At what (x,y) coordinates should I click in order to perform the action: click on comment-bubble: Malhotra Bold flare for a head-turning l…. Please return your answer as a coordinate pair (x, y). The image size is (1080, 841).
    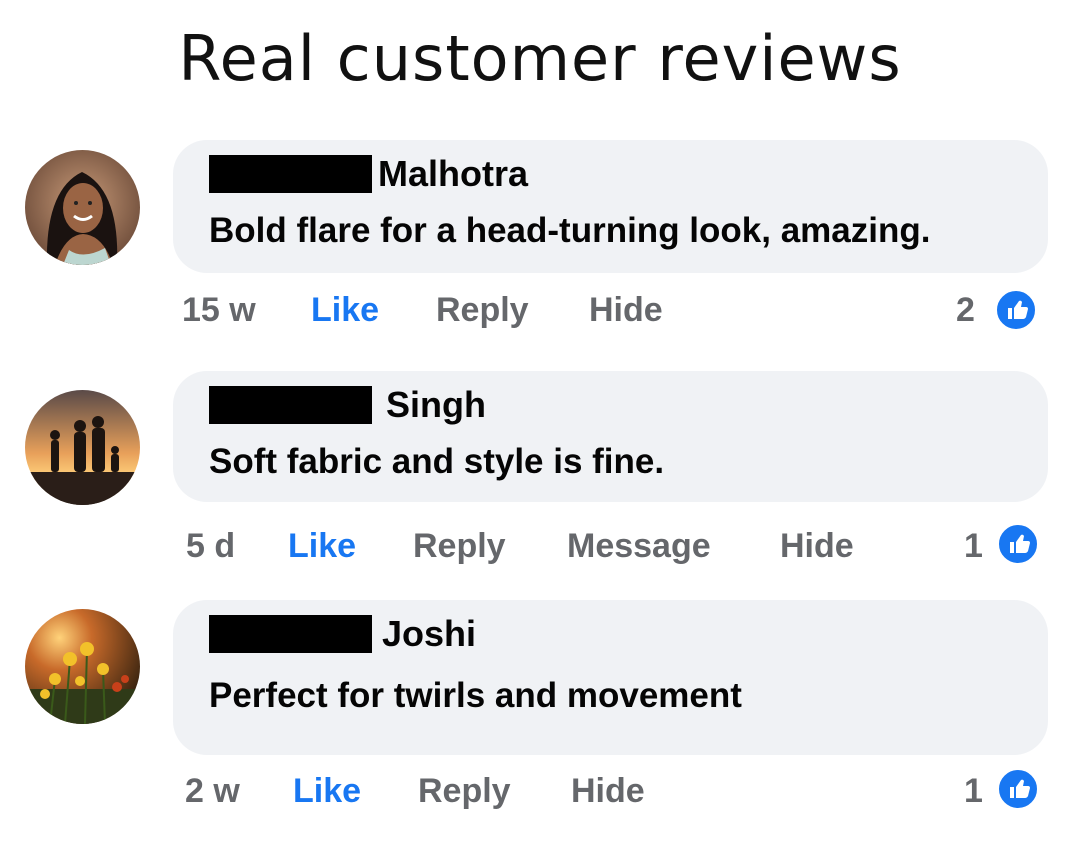
    Looking at the image, I should click on (610, 206).